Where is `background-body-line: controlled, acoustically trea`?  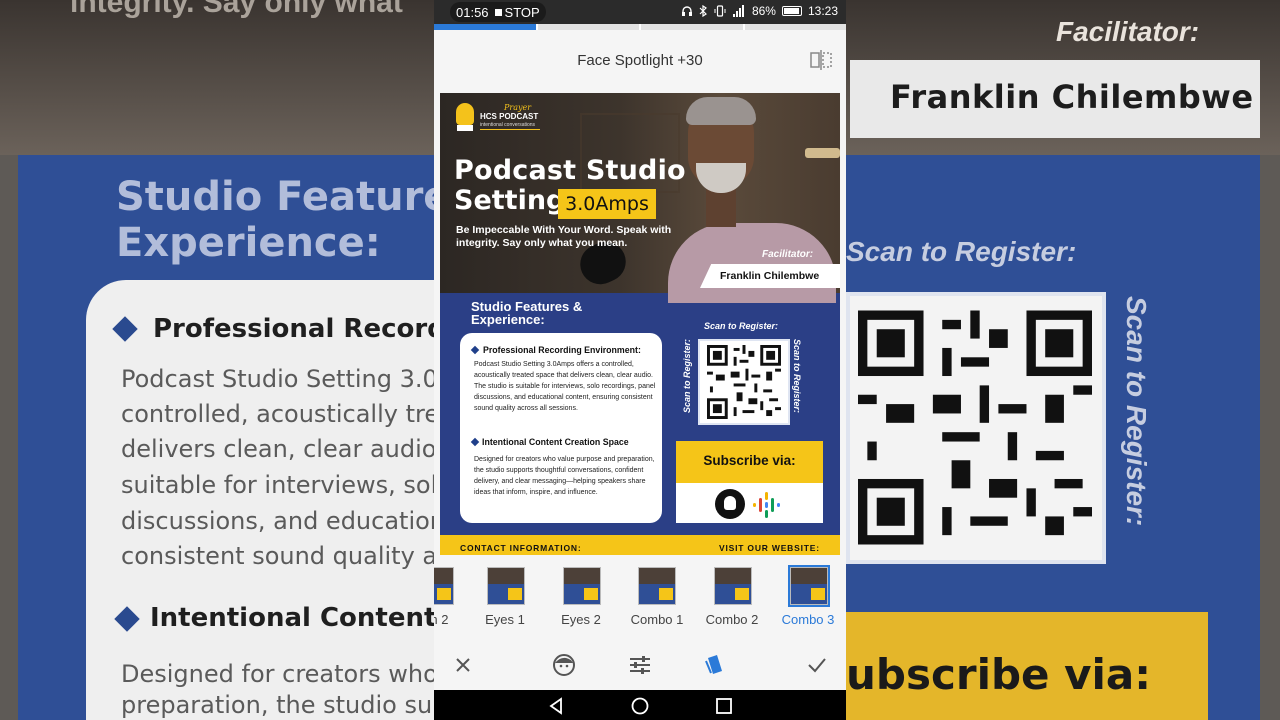 background-body-line: controlled, acoustically trea is located at coordinates (287, 414).